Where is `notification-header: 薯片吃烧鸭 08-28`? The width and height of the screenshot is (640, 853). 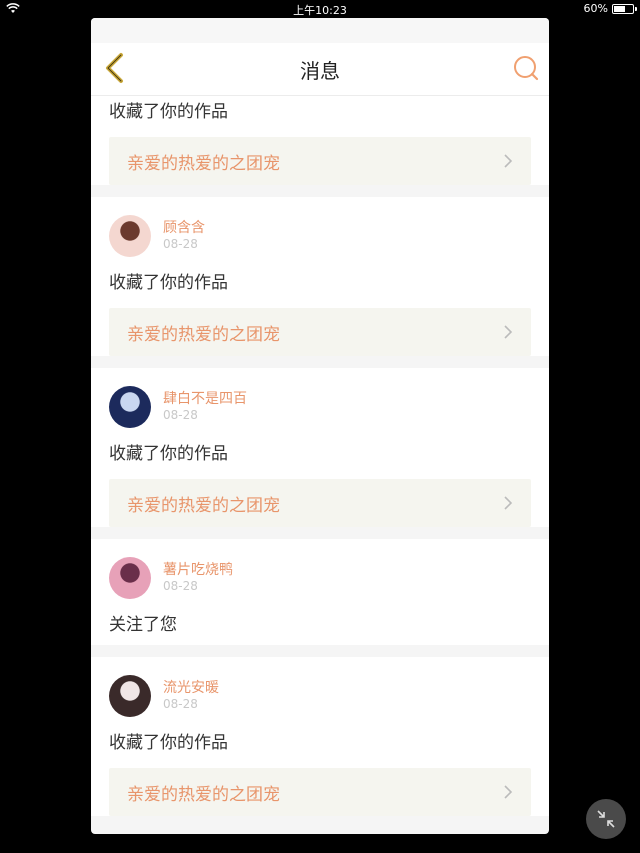 notification-header: 薯片吃烧鸭 08-28 is located at coordinates (320, 571).